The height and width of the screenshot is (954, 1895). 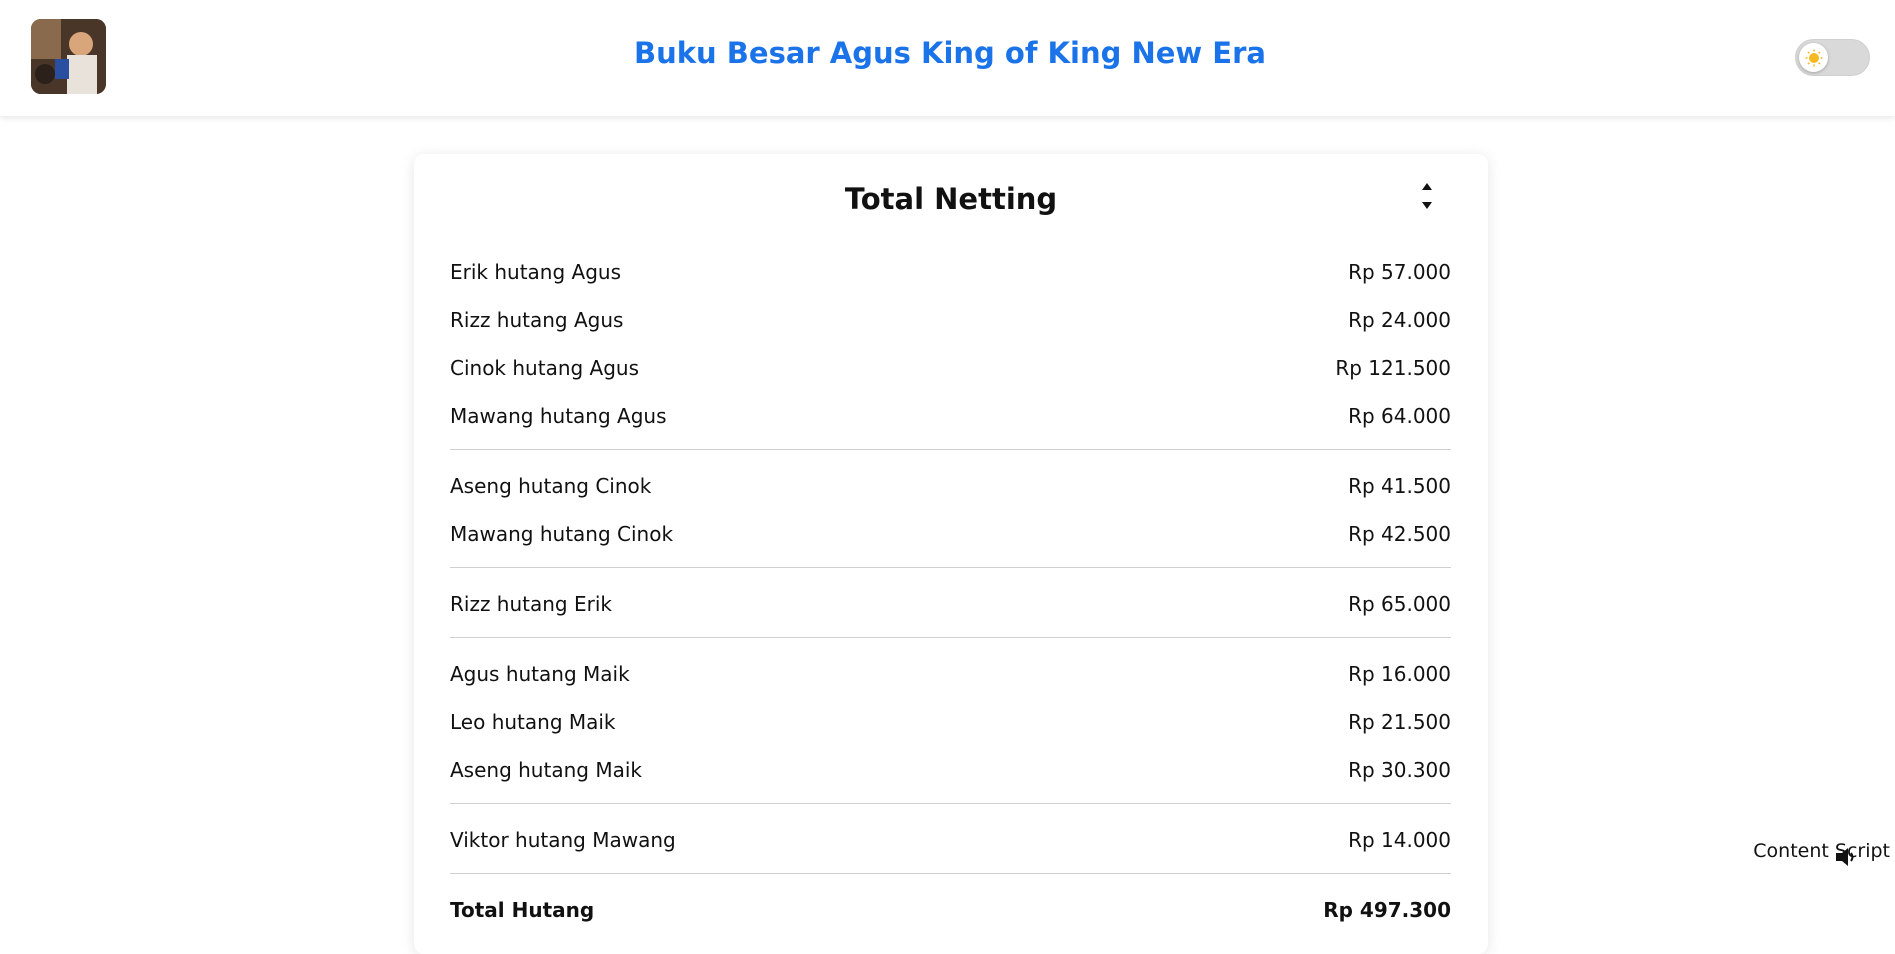 What do you see at coordinates (950, 416) in the screenshot?
I see `list-item: Mawang hutang Agus Rp 64.000` at bounding box center [950, 416].